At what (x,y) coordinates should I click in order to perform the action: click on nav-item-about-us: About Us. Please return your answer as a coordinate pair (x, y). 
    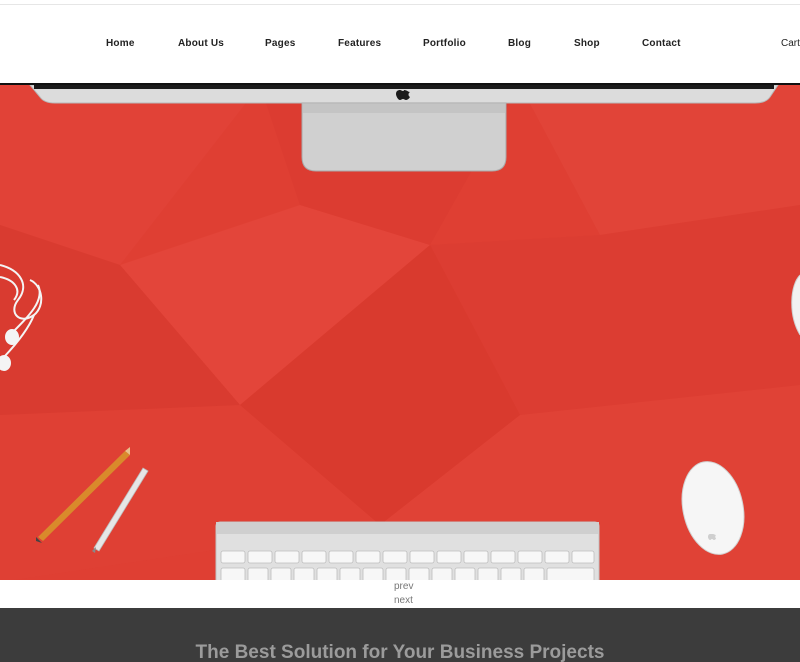
    Looking at the image, I should click on (201, 43).